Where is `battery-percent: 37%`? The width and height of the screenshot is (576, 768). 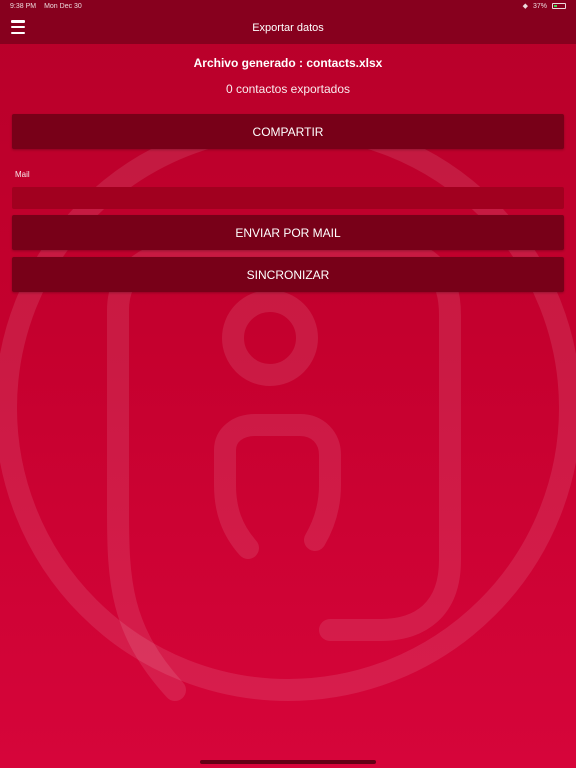
battery-percent: 37% is located at coordinates (539, 6).